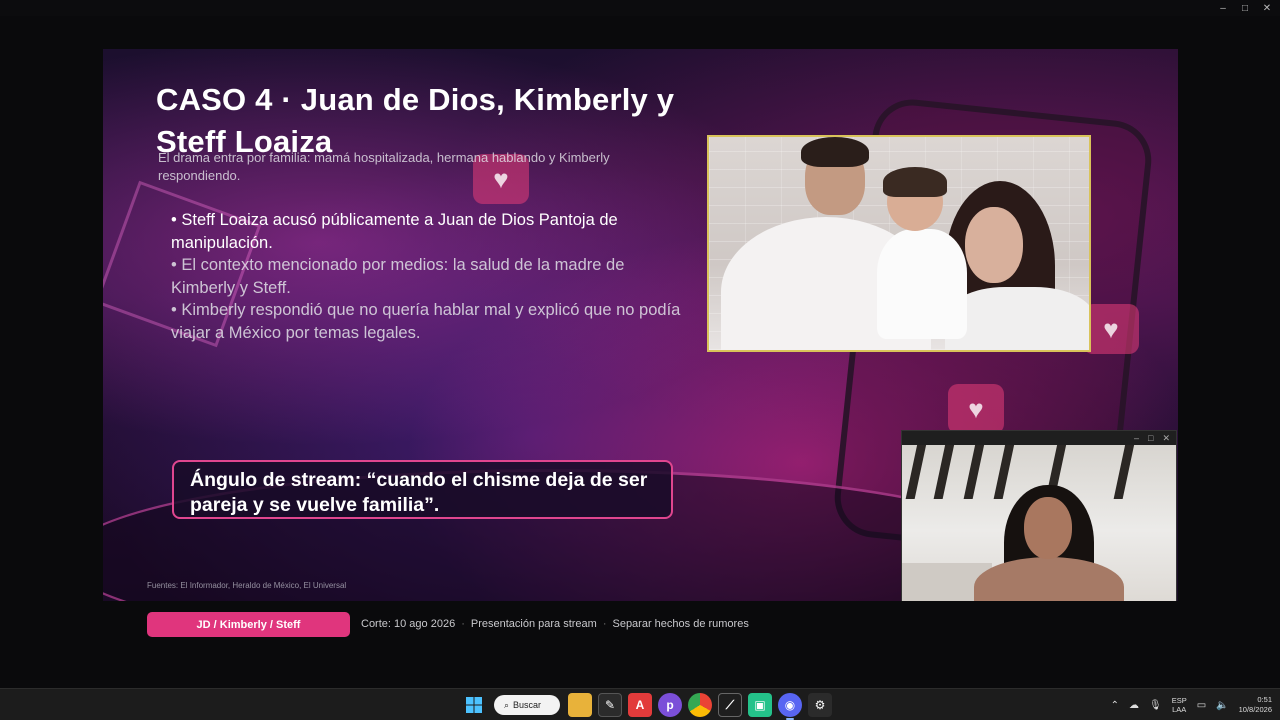  I want to click on taskbar-apps: ⌕ Buscar ✎ A p ⟋ ▣ ◉ ⚙, so click(647, 706).